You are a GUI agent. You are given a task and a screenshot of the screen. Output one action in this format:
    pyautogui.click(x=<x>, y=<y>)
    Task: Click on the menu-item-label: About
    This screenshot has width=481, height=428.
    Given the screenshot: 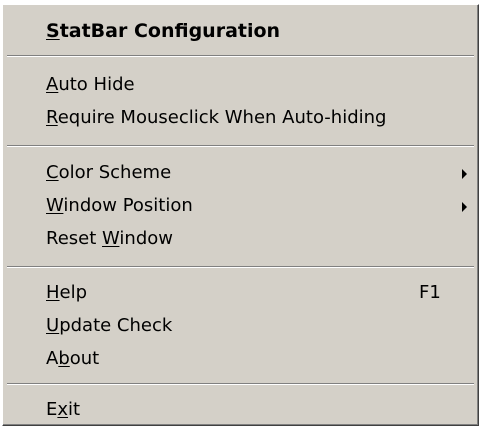 What is the action you would take?
    pyautogui.click(x=73, y=358)
    